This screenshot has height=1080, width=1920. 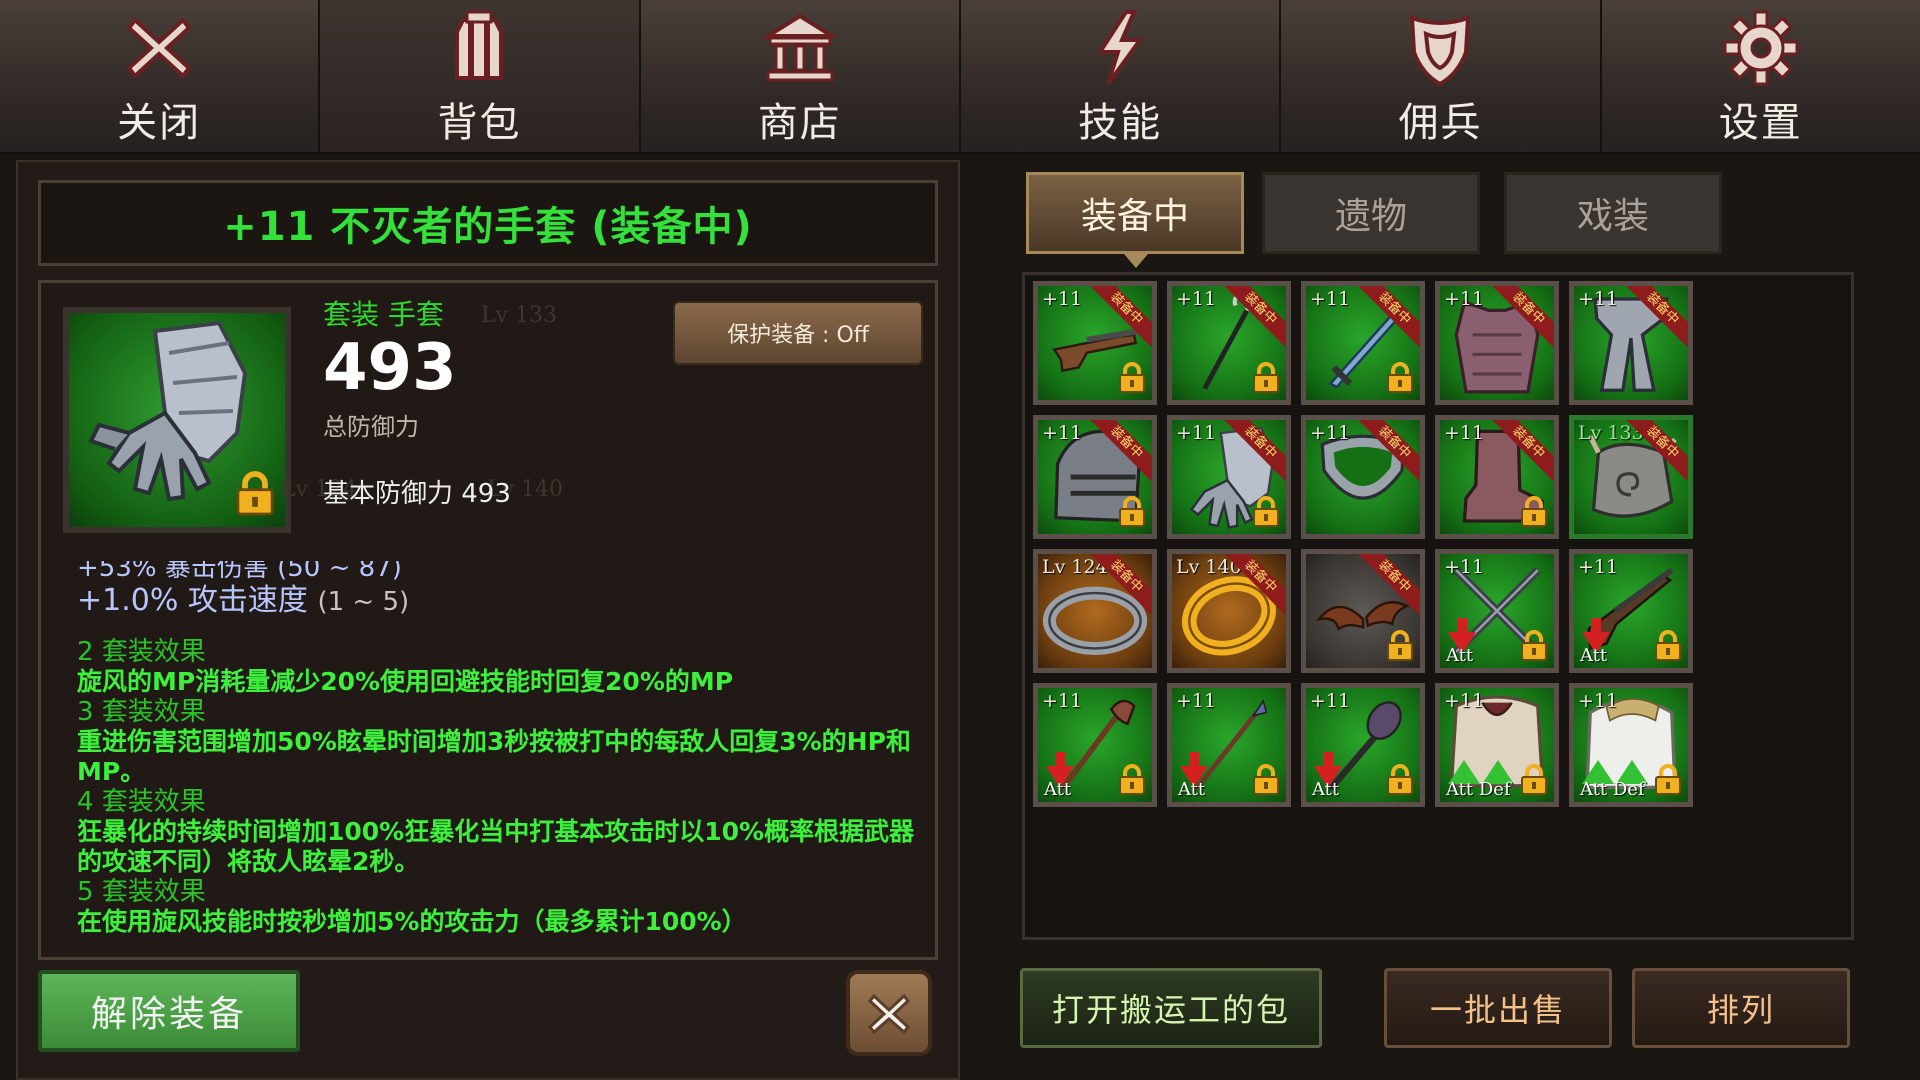 What do you see at coordinates (1613, 213) in the screenshot?
I see `tab-costume: 戏装` at bounding box center [1613, 213].